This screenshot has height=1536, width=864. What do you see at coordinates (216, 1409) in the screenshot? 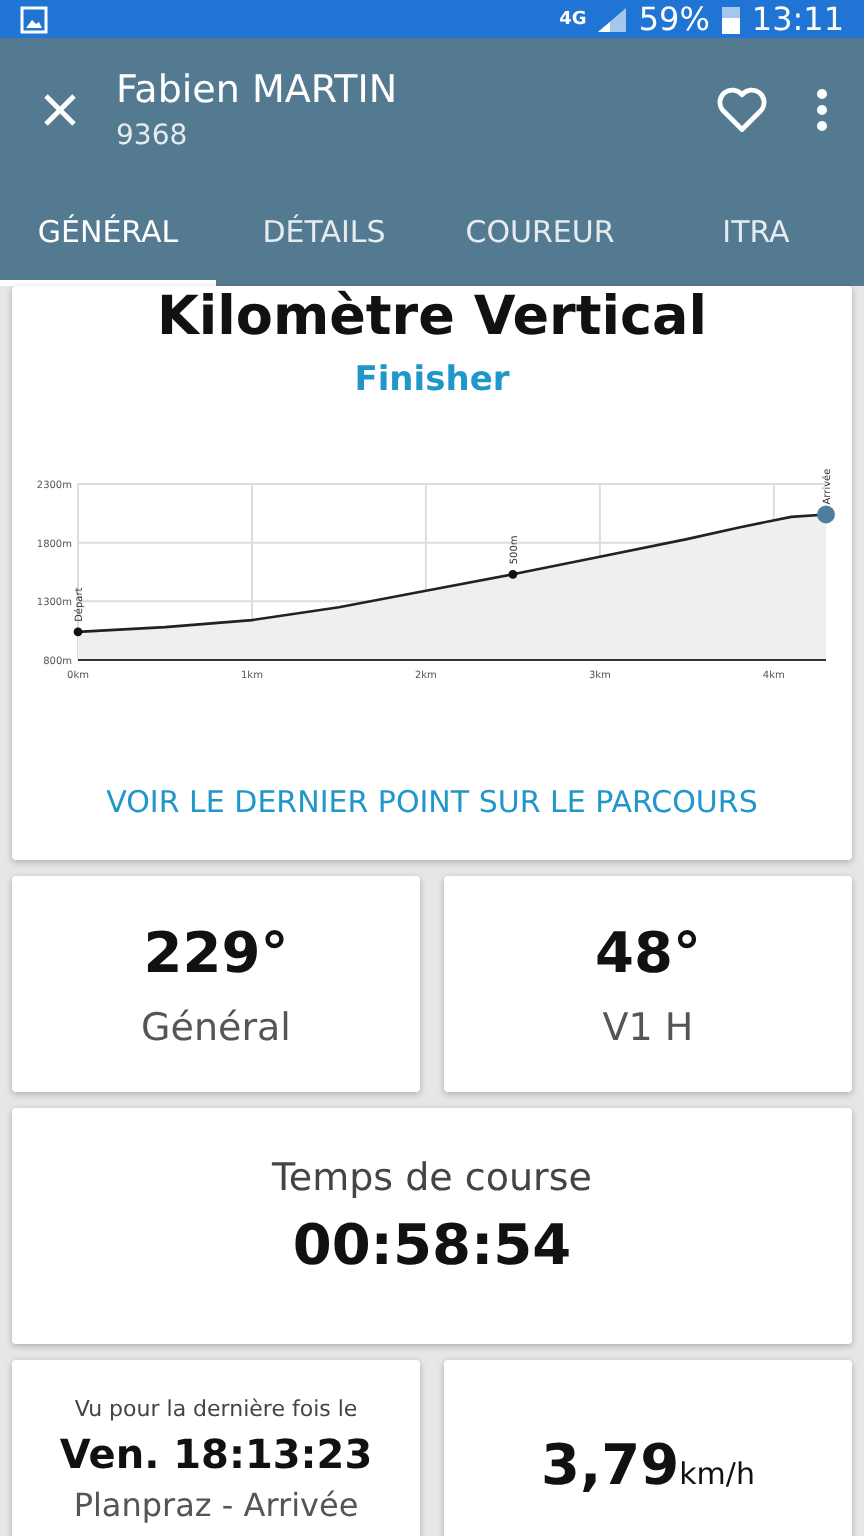
I see `last-seen-label: Vu pour la dernière fois le` at bounding box center [216, 1409].